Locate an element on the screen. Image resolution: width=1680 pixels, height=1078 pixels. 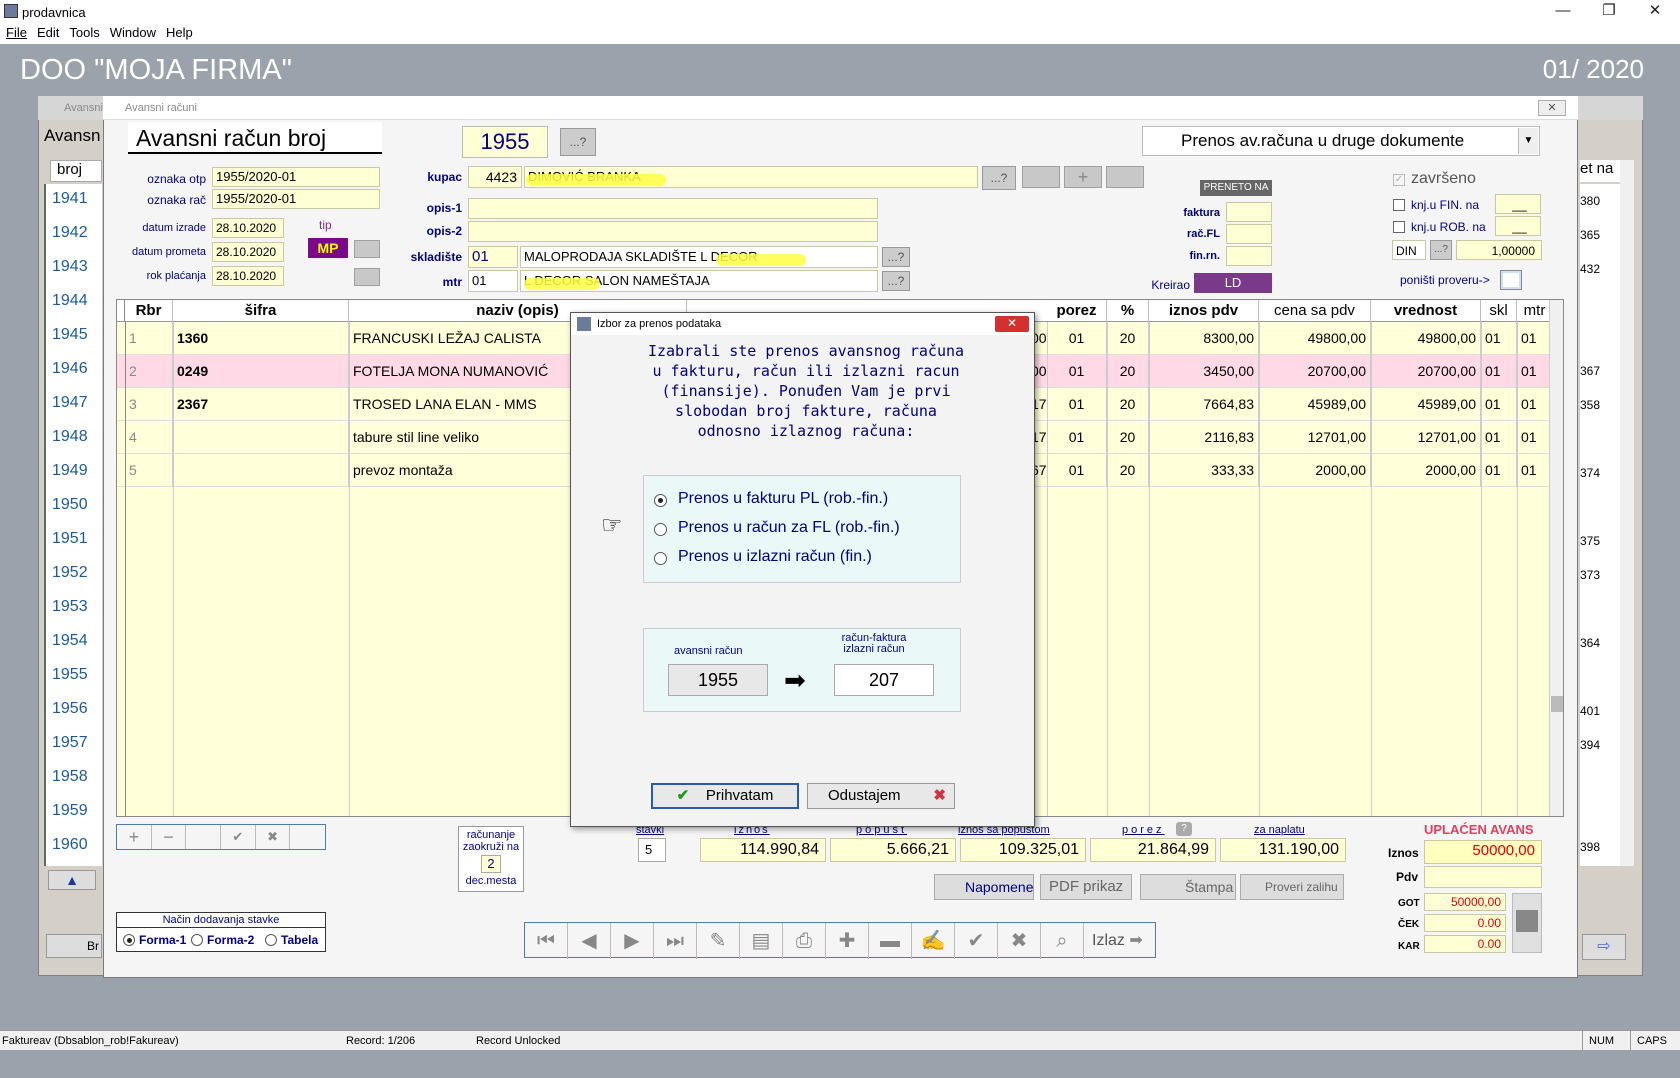
forma2-label: Forma-2 is located at coordinates (230, 940).